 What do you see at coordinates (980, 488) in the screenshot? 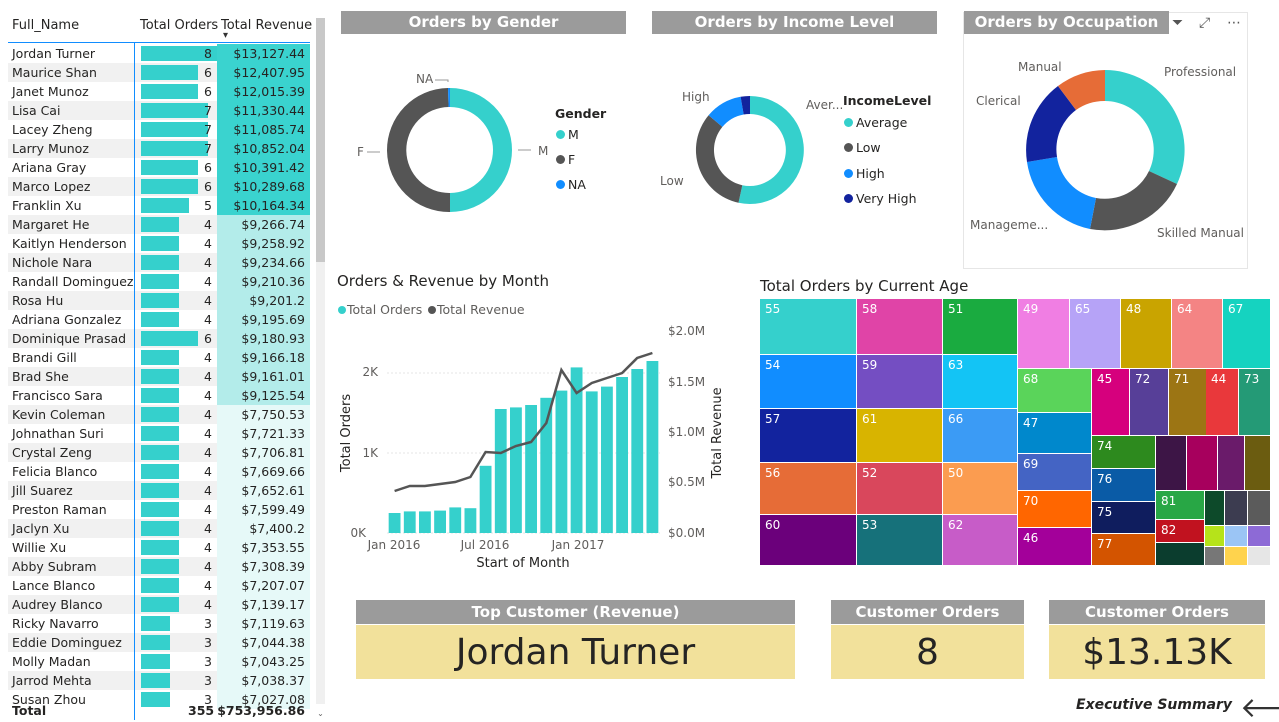
I see `treemap-cell: 50` at bounding box center [980, 488].